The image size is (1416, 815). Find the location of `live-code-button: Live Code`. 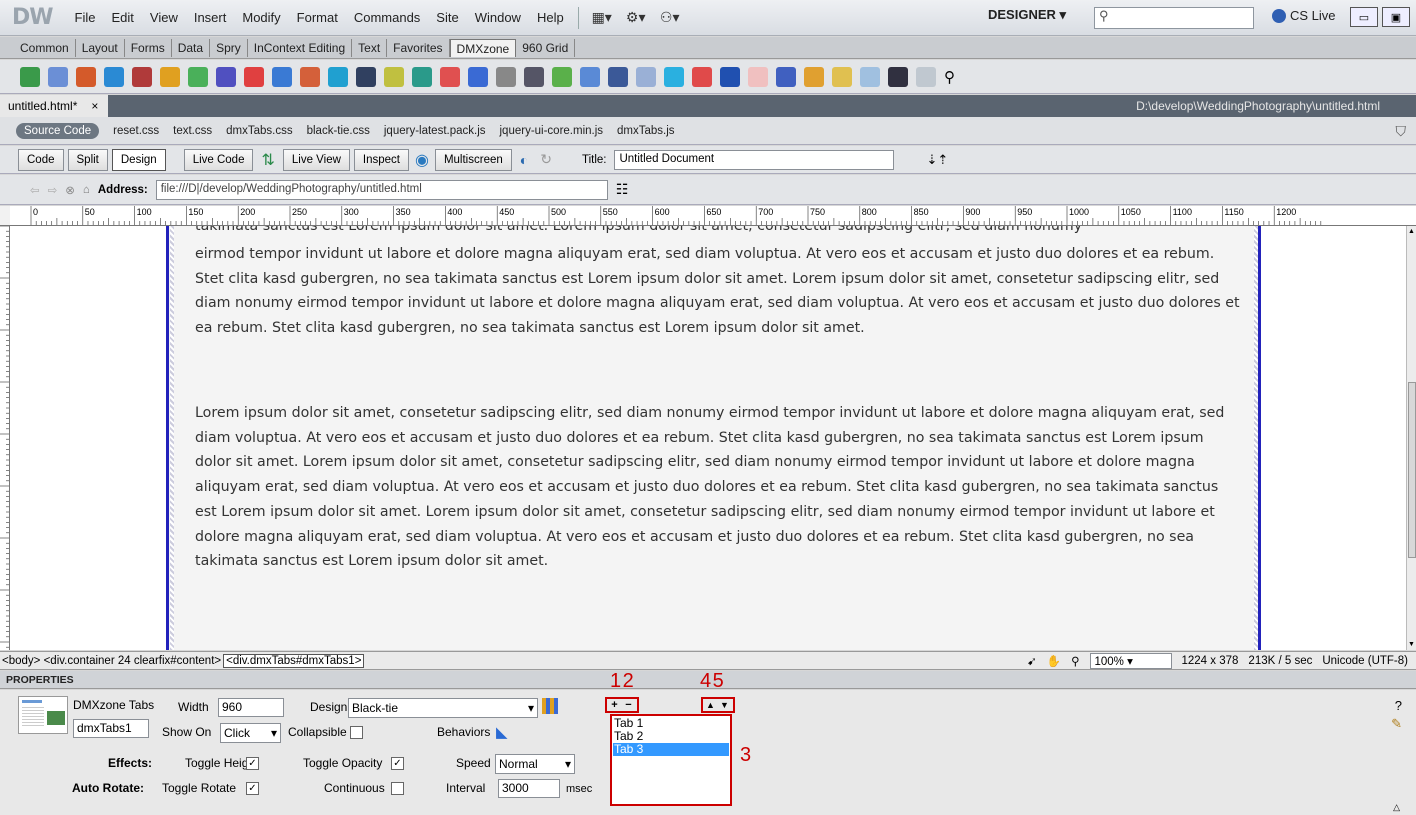

live-code-button: Live Code is located at coordinates (218, 159).